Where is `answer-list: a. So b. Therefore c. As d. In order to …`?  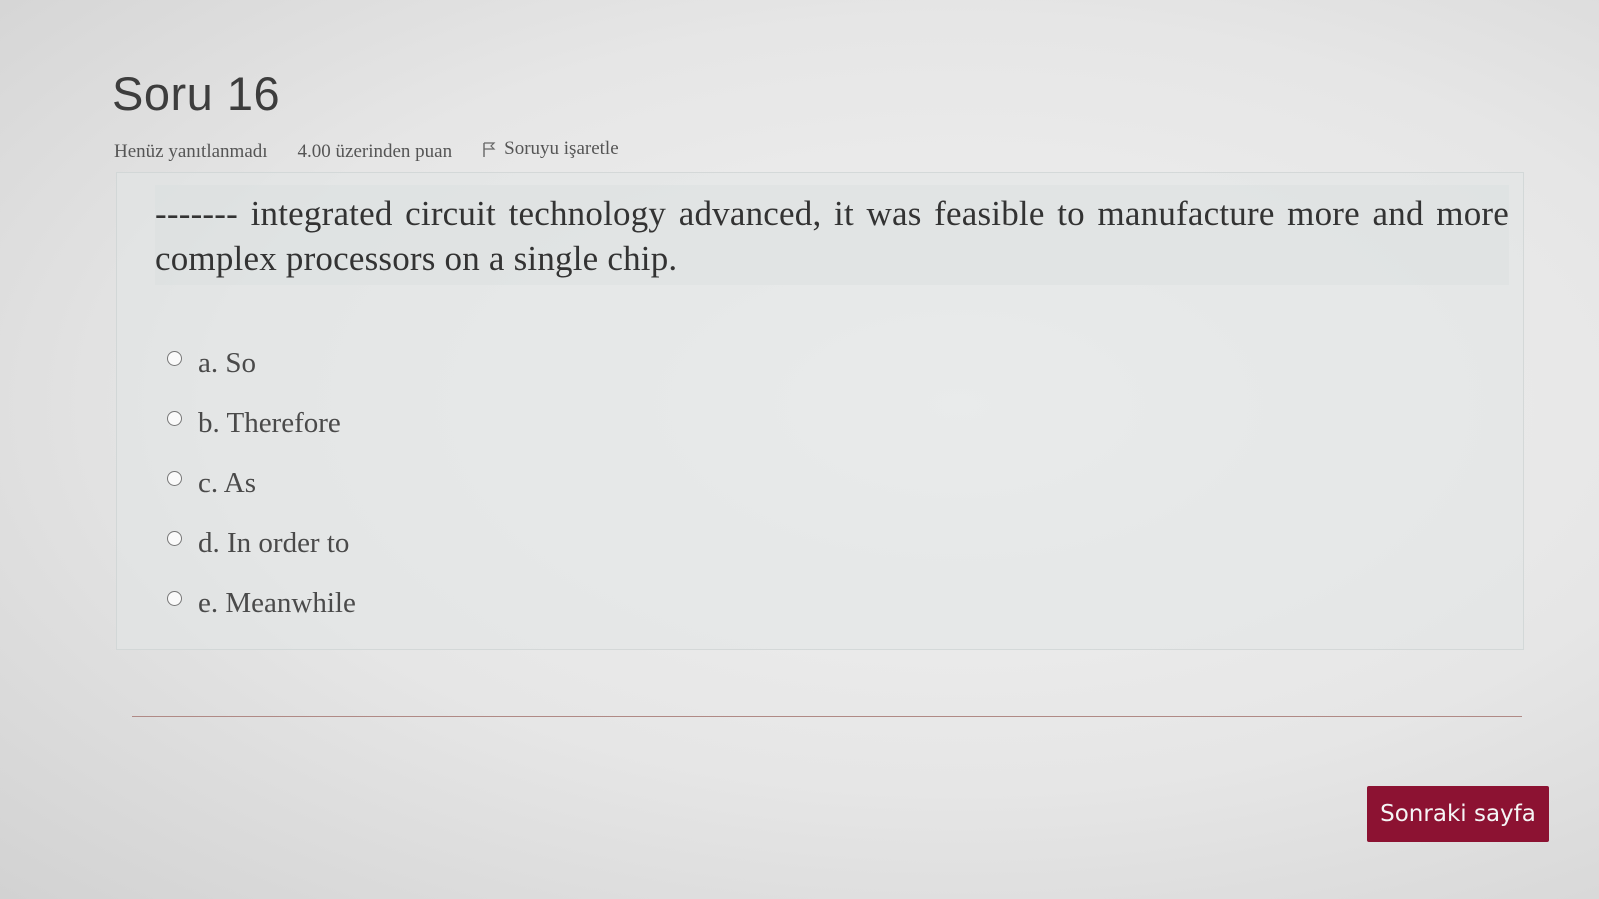 answer-list: a. So b. Therefore c. As d. In order to … is located at coordinates (261, 483).